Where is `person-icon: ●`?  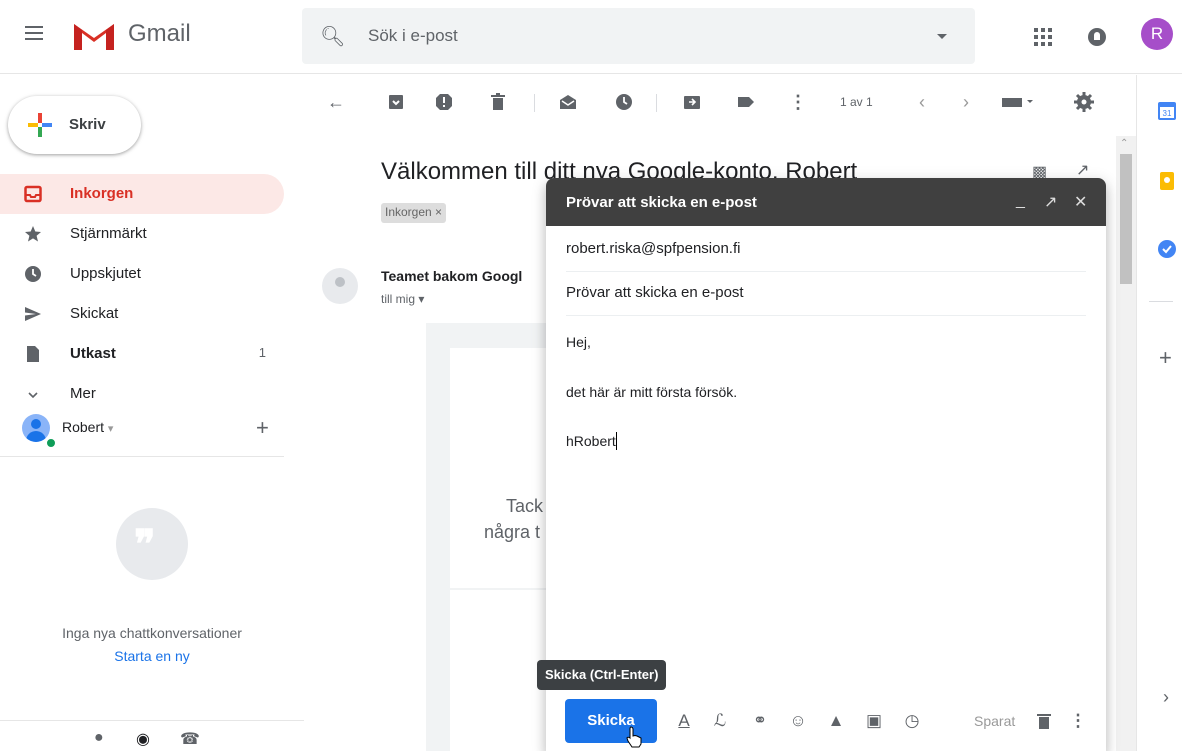 person-icon: ● is located at coordinates (99, 738).